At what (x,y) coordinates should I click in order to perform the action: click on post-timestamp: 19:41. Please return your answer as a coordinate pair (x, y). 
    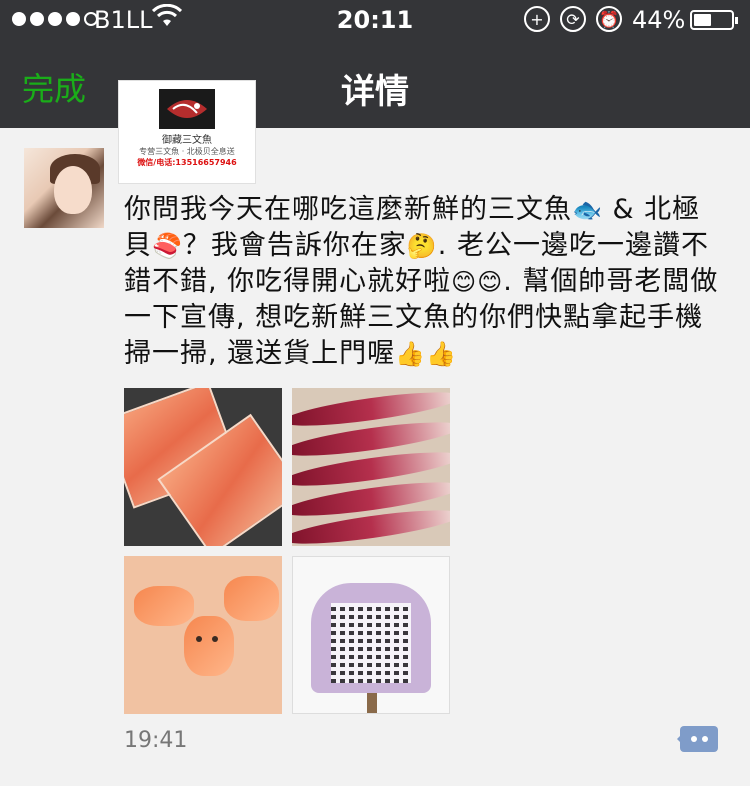
    Looking at the image, I should click on (156, 740).